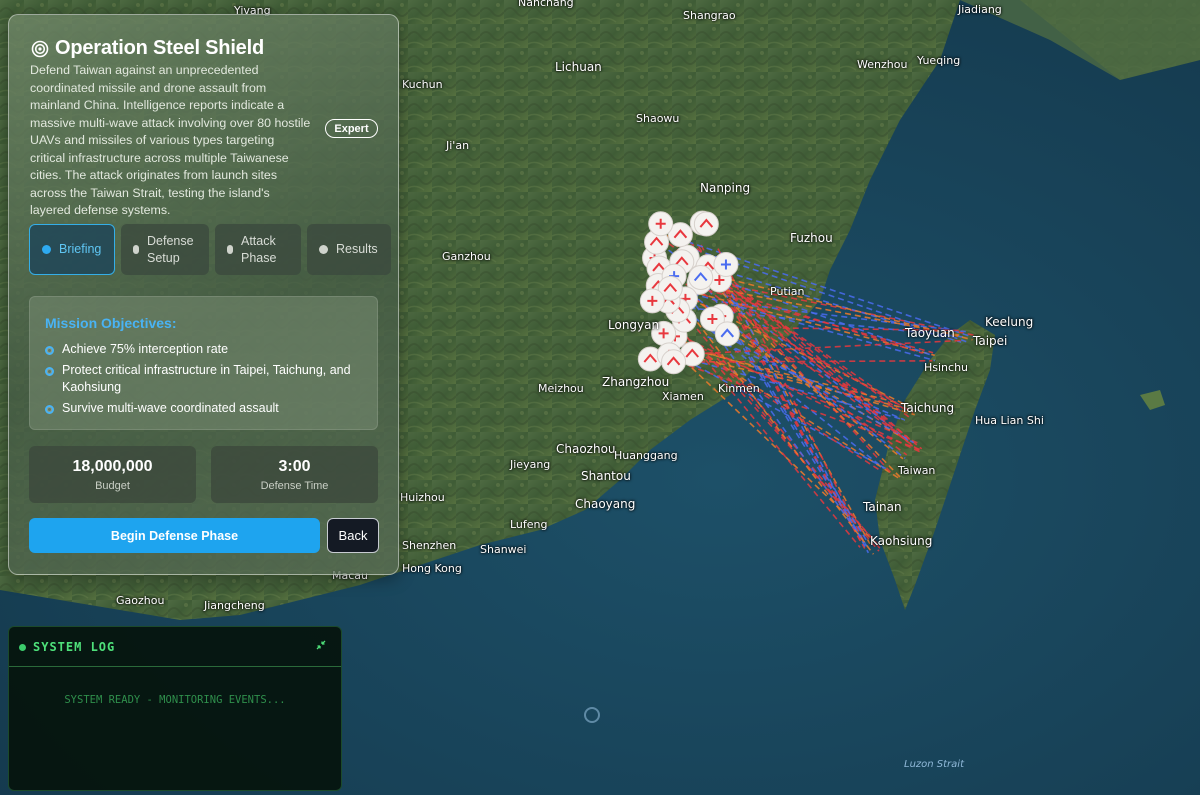  Describe the element at coordinates (112, 466) in the screenshot. I see `budget-value: 18,000,000` at that location.